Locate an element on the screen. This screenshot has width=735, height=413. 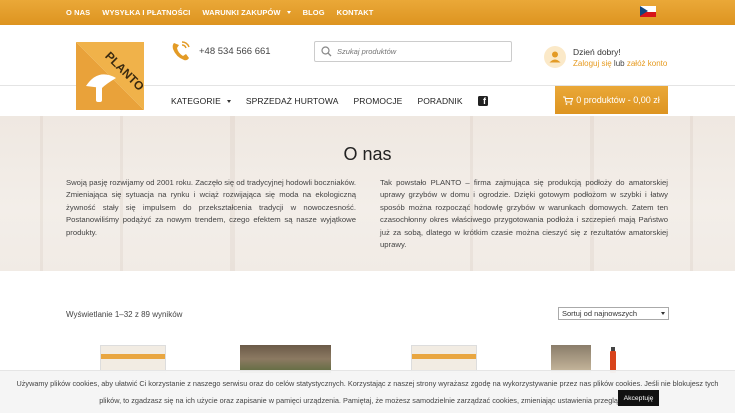
top-nav-o-nas: O NAS is located at coordinates (78, 12).